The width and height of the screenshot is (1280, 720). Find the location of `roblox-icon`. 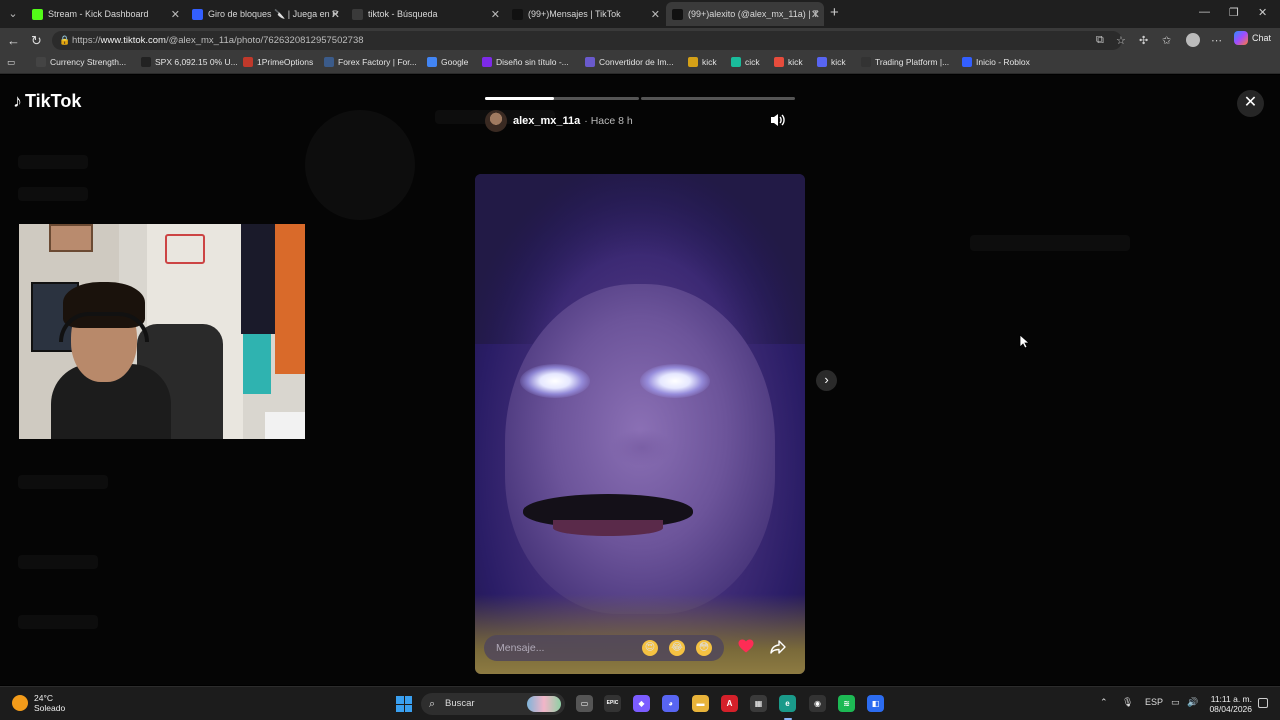

roblox-icon is located at coordinates (967, 62).